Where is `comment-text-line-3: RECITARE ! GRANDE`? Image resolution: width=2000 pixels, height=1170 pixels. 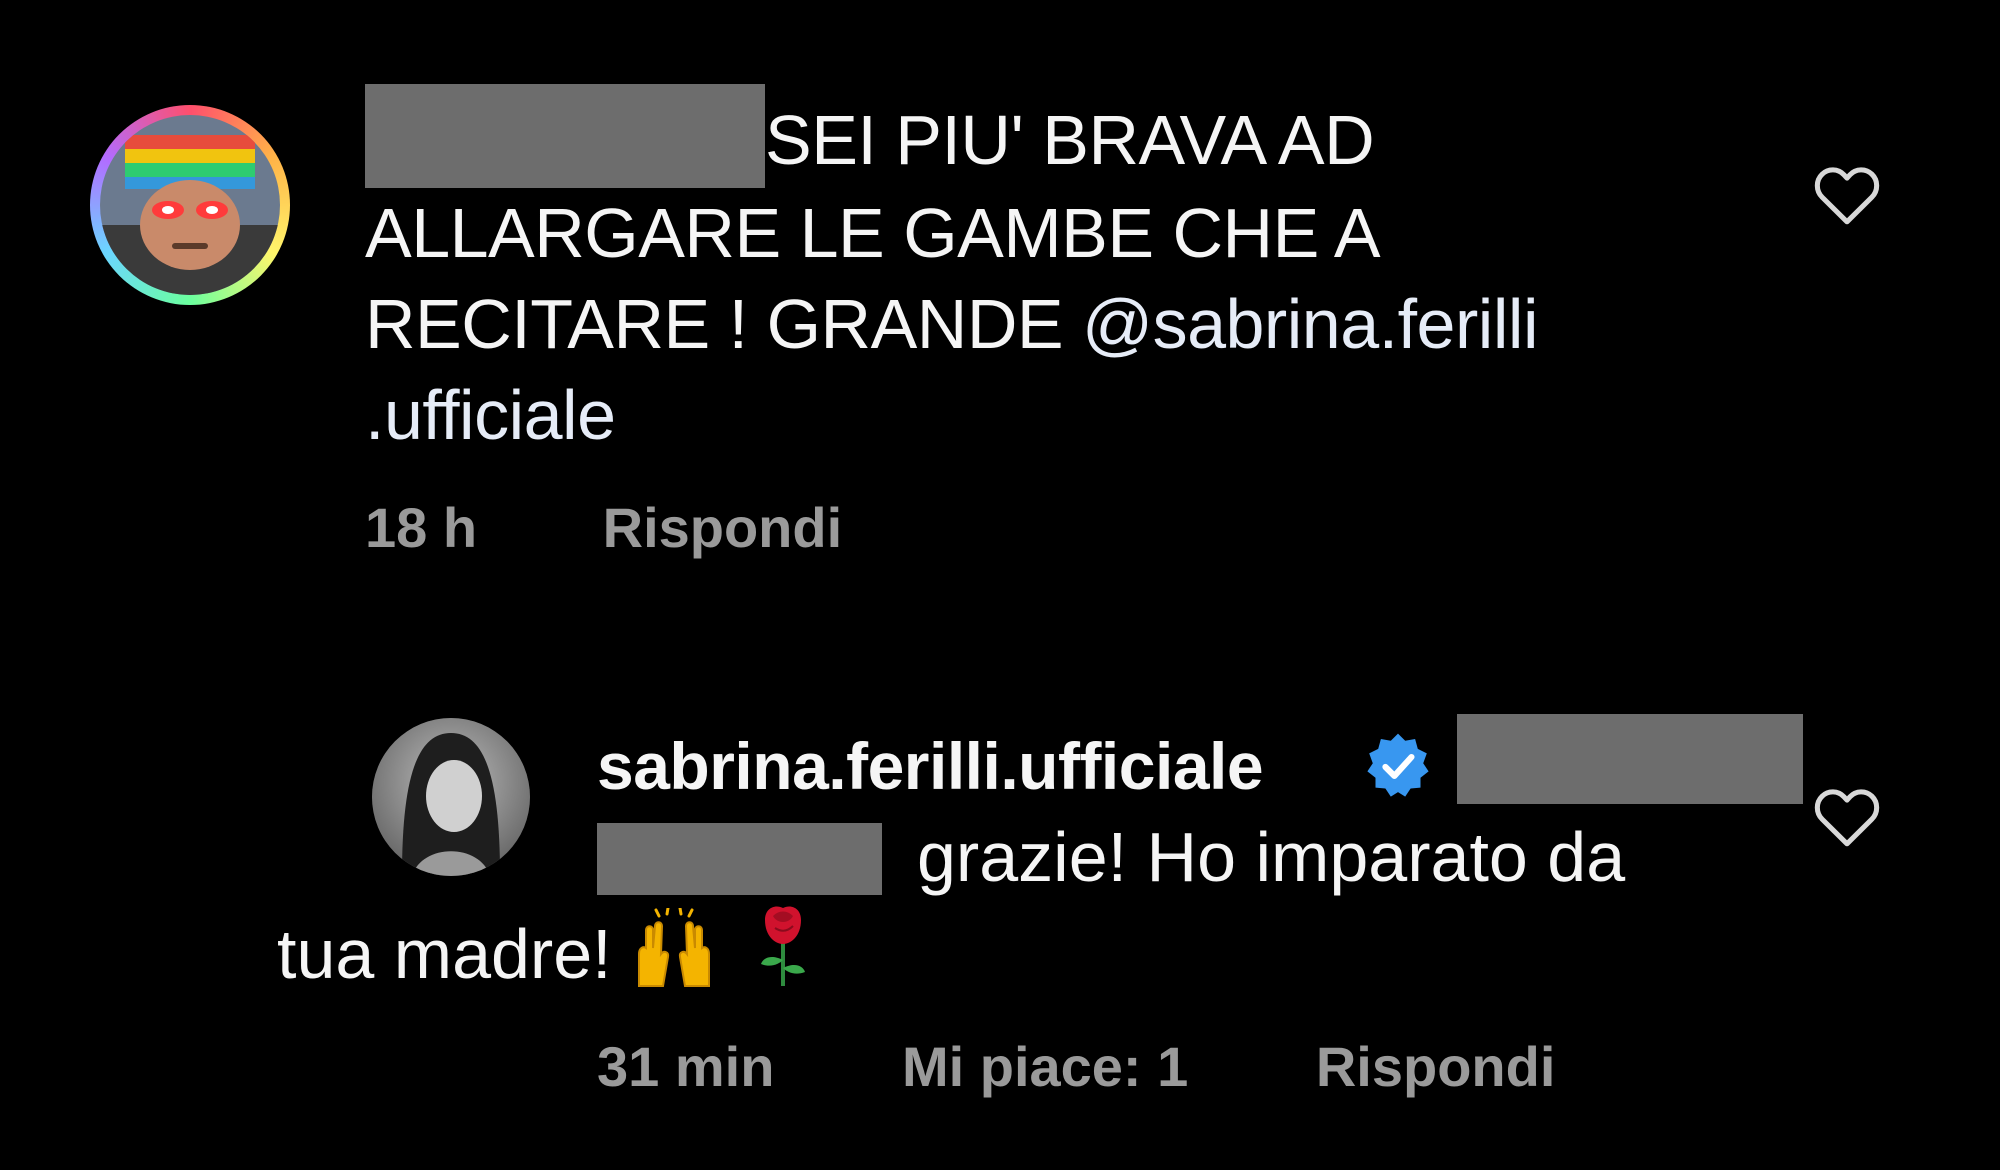
comment-text-line-3: RECITARE ! GRANDE is located at coordinates (724, 323).